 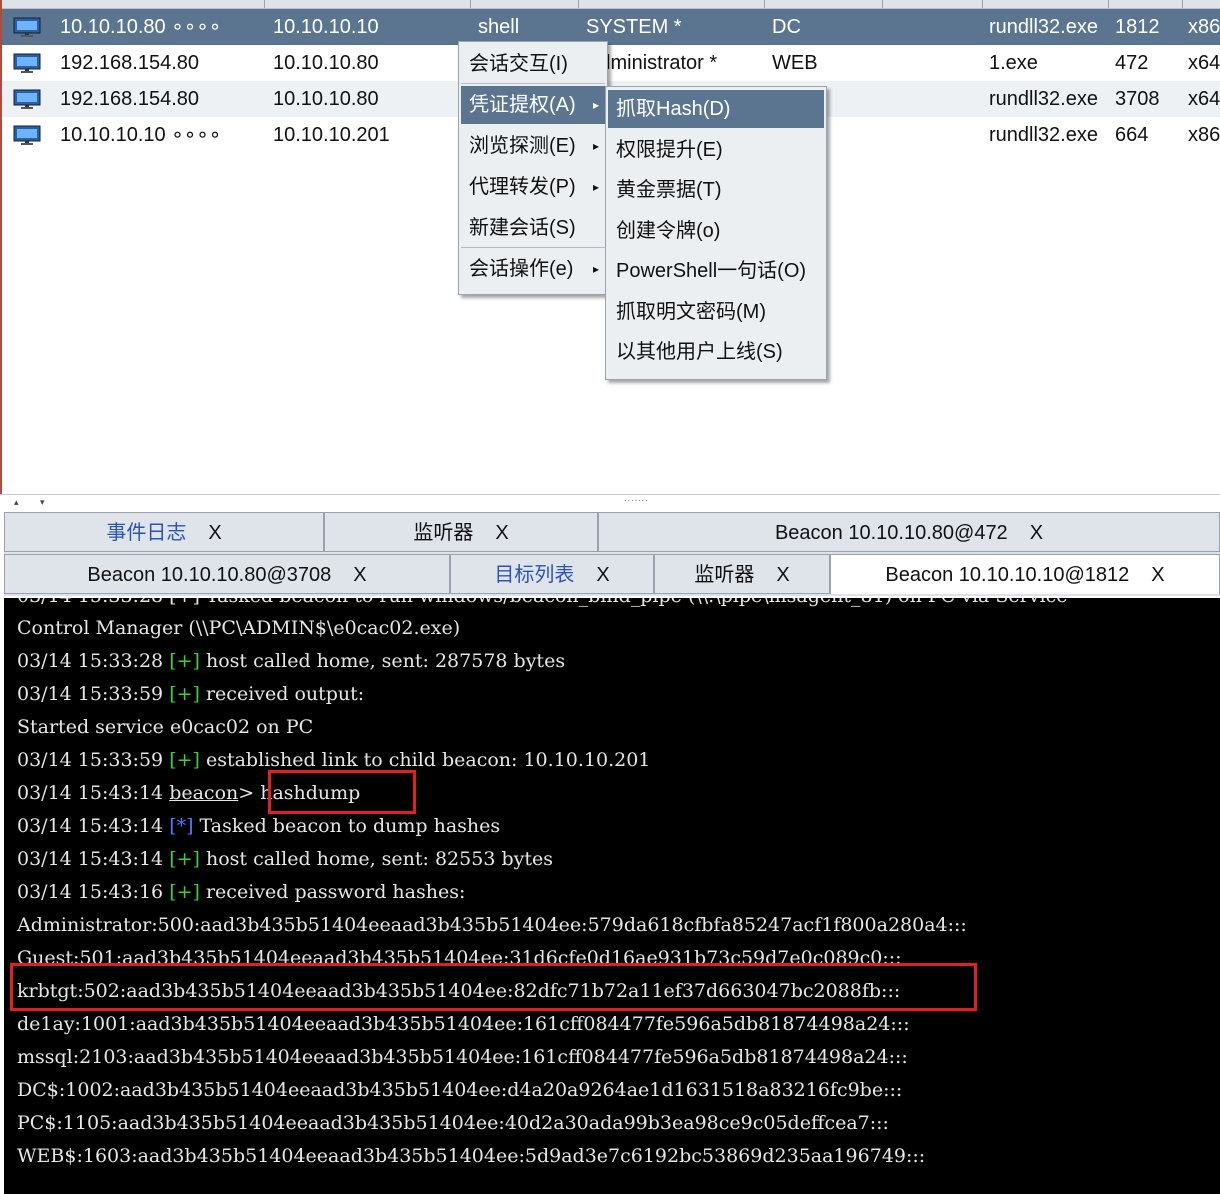 I want to click on tab-row-1: 事件日志 X 监听器 X Beacon 10.10.10.80@472 X, so click(x=612, y=533).